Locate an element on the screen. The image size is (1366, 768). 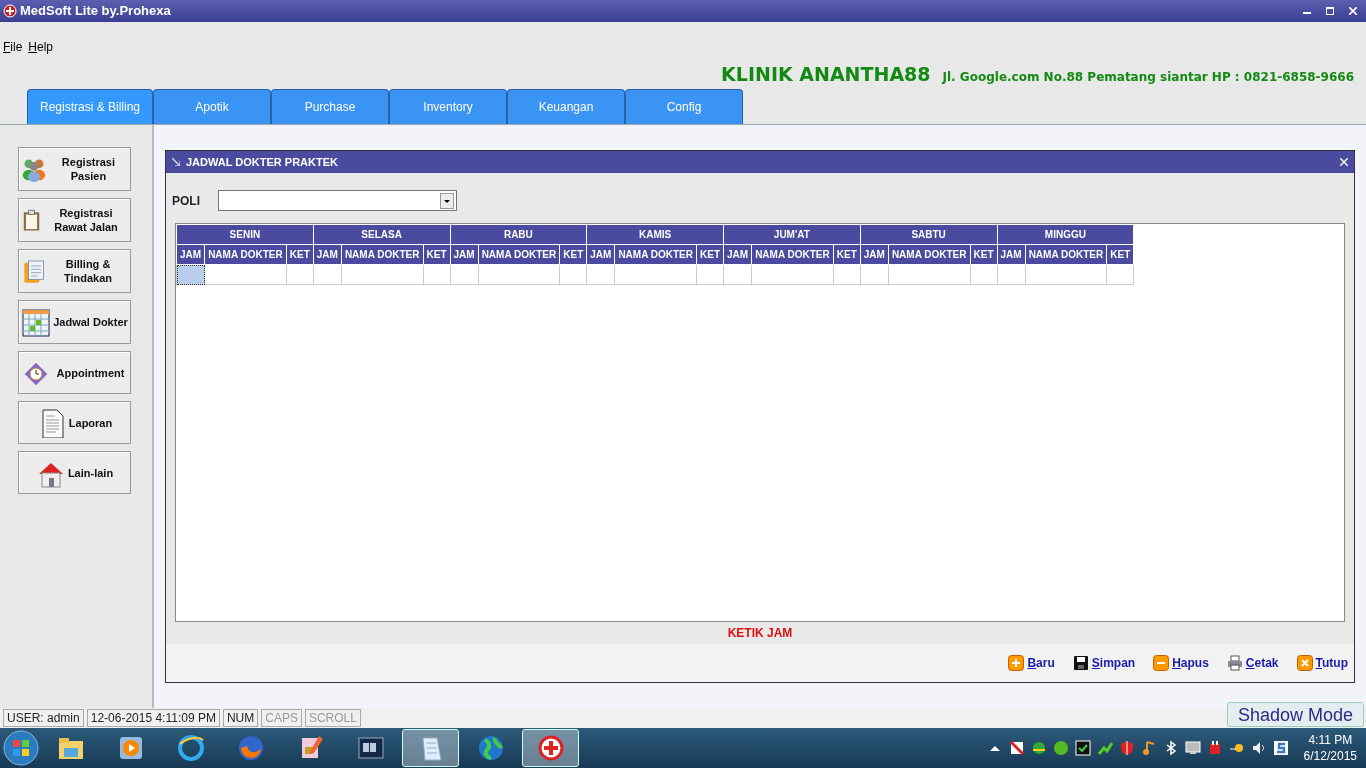
speaker-icon is located at coordinates (1258, 748).